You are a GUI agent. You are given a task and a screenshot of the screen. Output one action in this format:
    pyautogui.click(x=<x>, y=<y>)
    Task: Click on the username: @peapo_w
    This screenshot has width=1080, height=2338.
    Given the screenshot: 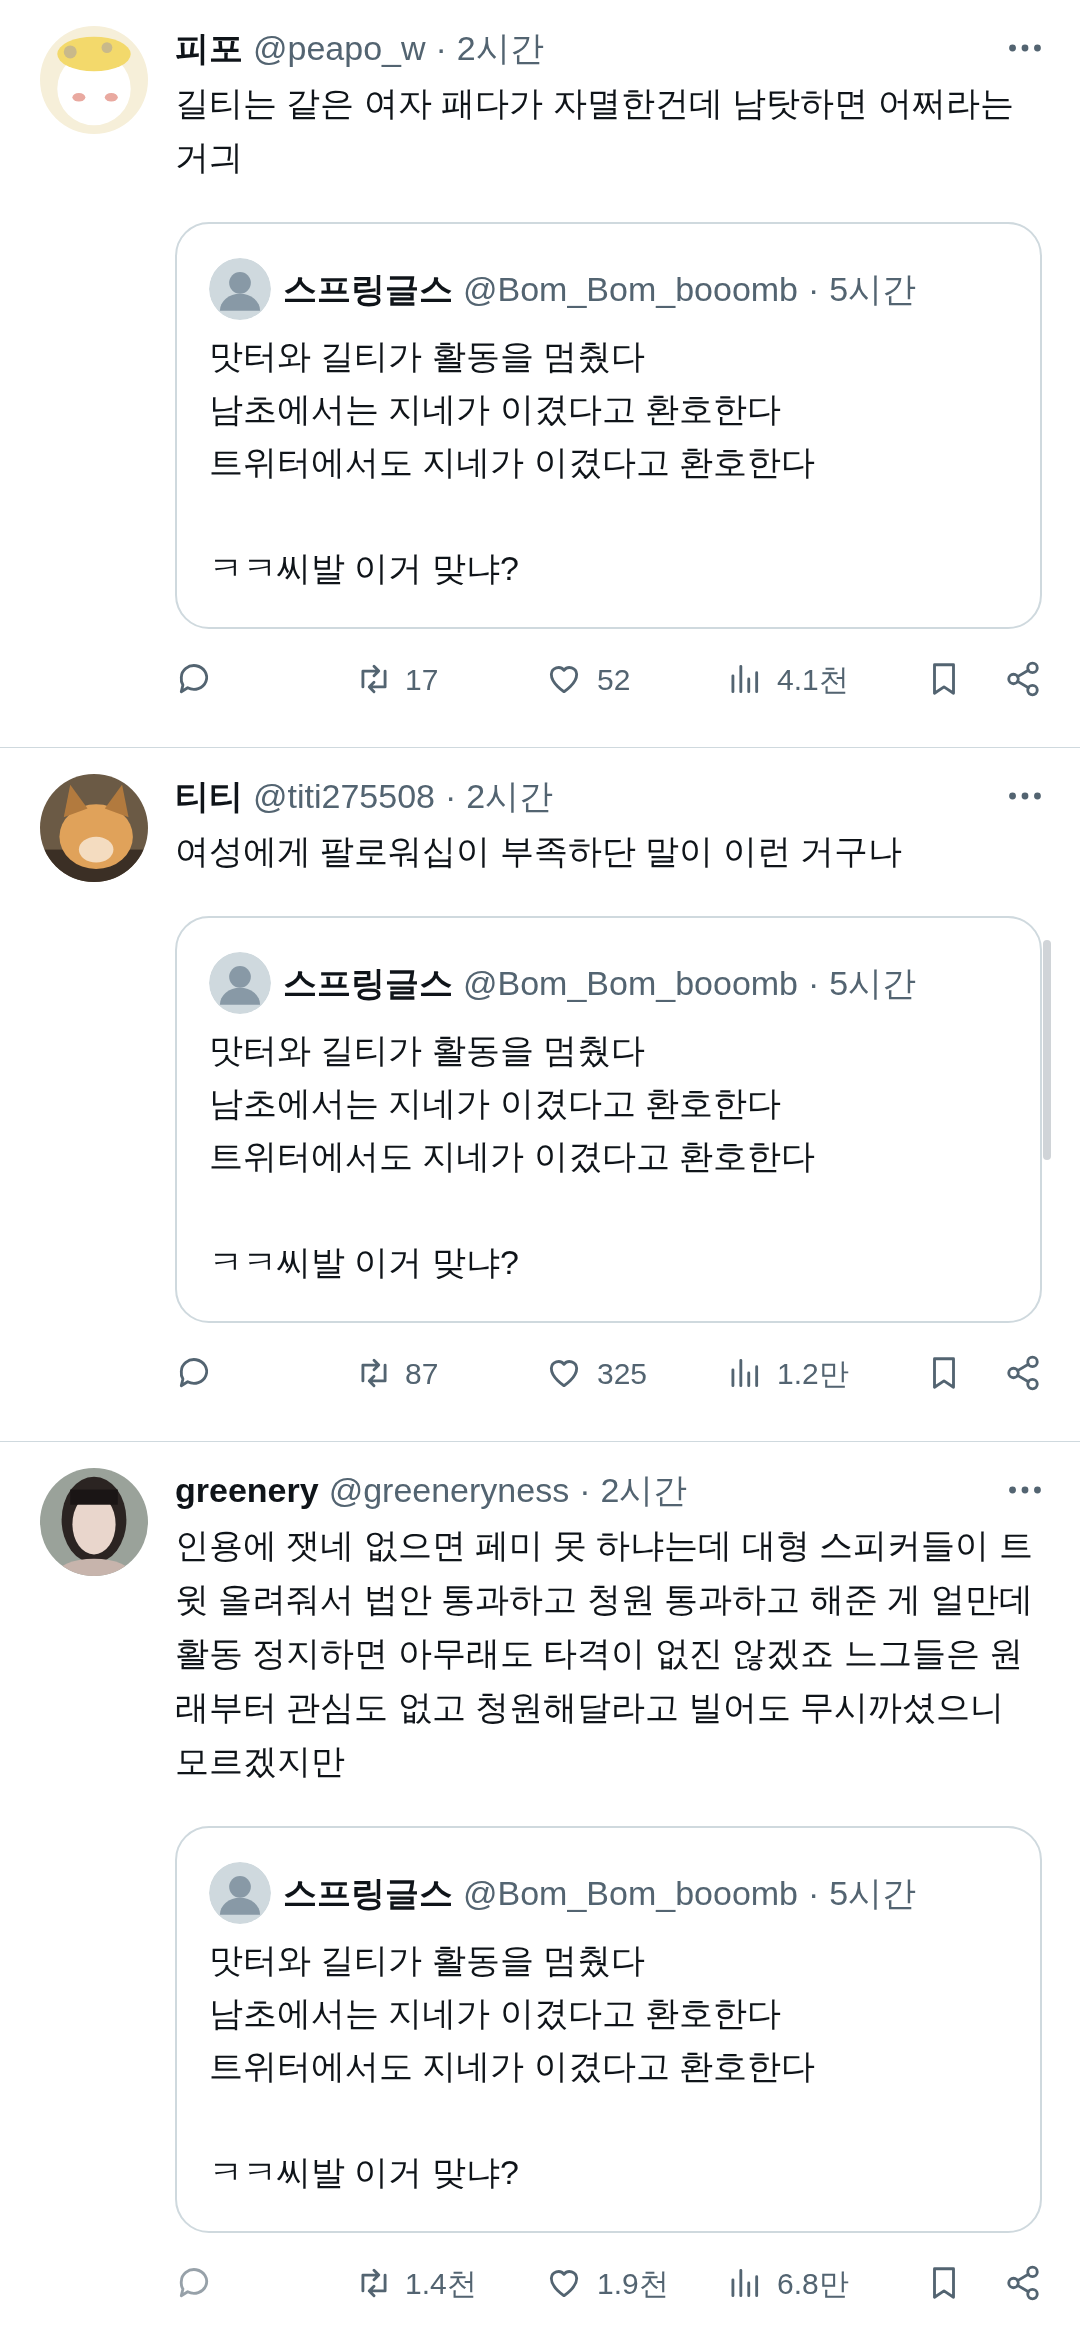 What is the action you would take?
    pyautogui.click(x=339, y=48)
    